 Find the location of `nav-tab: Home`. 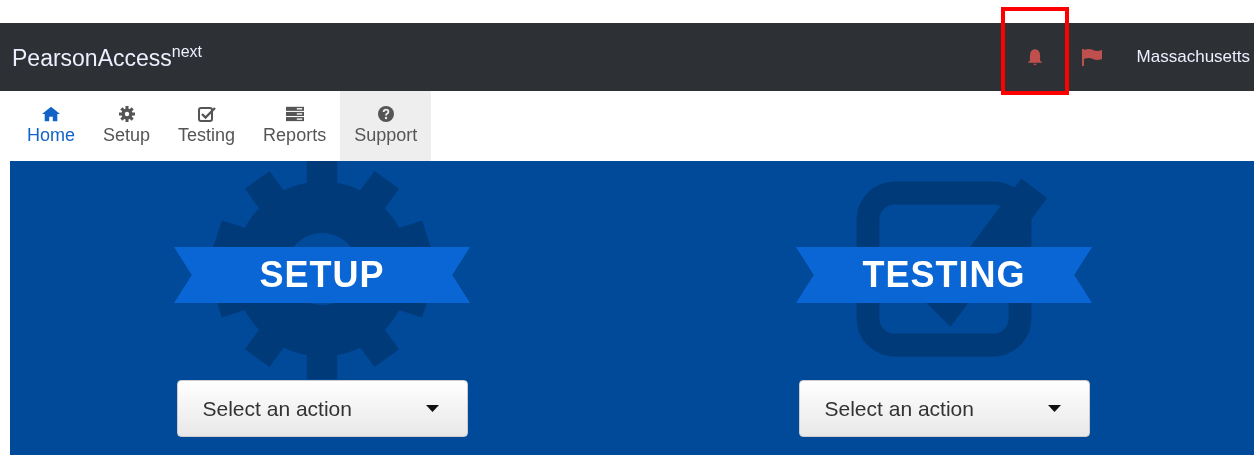

nav-tab: Home is located at coordinates (51, 126).